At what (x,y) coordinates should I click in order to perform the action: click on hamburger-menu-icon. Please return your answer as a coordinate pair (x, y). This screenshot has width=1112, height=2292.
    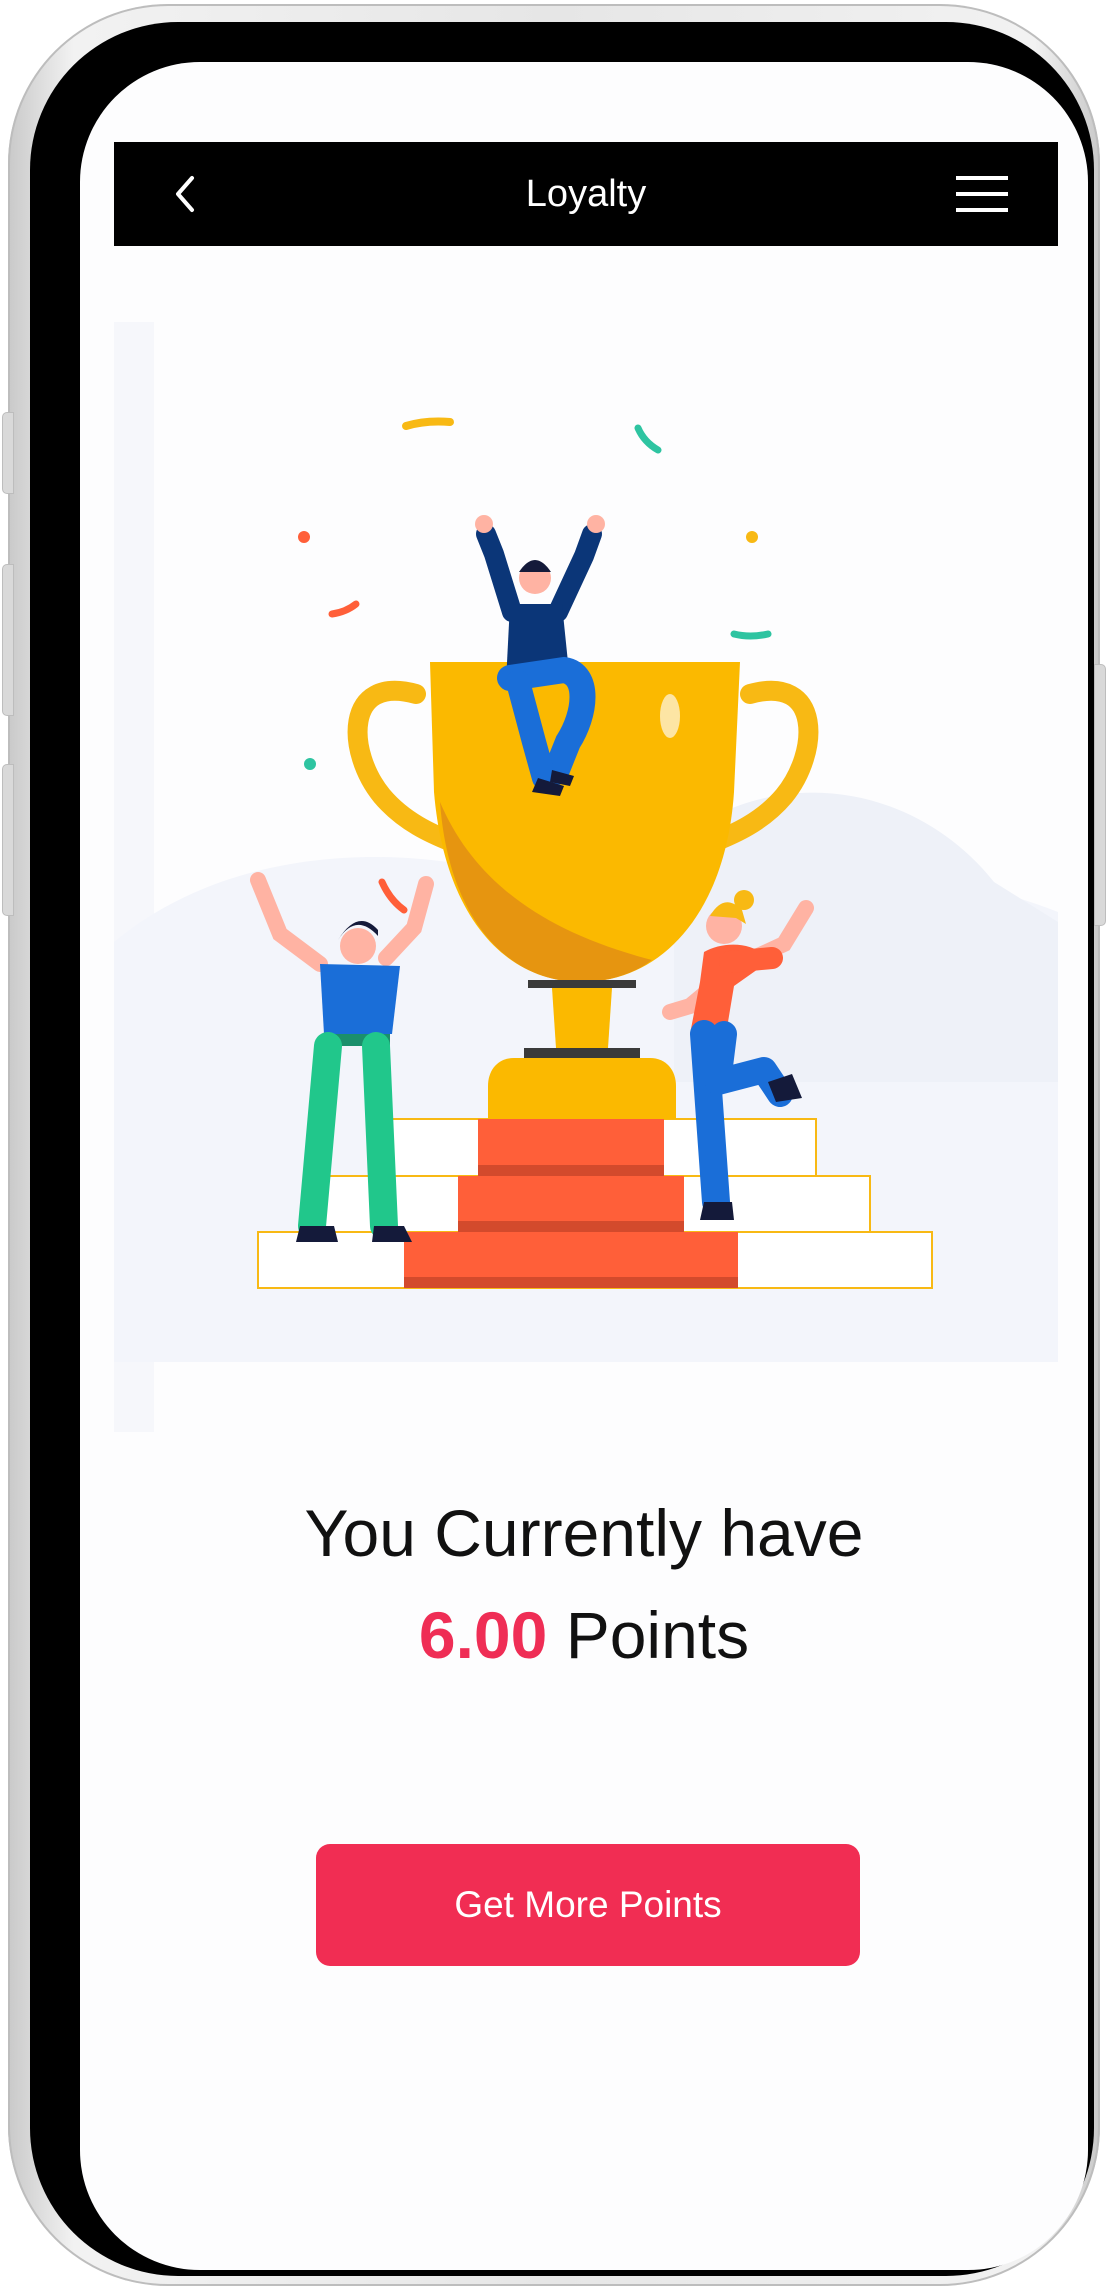
    Looking at the image, I should click on (982, 194).